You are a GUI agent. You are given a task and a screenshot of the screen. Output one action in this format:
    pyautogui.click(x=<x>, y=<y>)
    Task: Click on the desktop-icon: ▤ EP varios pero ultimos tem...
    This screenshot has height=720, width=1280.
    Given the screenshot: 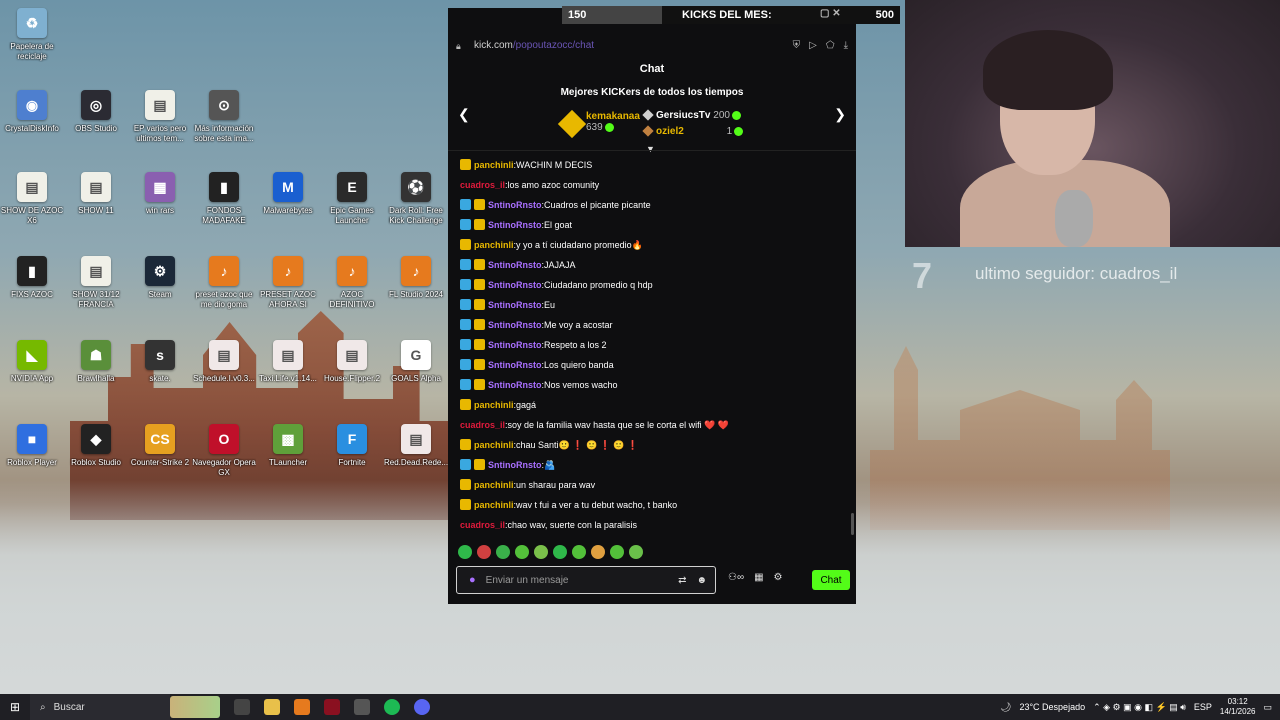 What is the action you would take?
    pyautogui.click(x=160, y=117)
    